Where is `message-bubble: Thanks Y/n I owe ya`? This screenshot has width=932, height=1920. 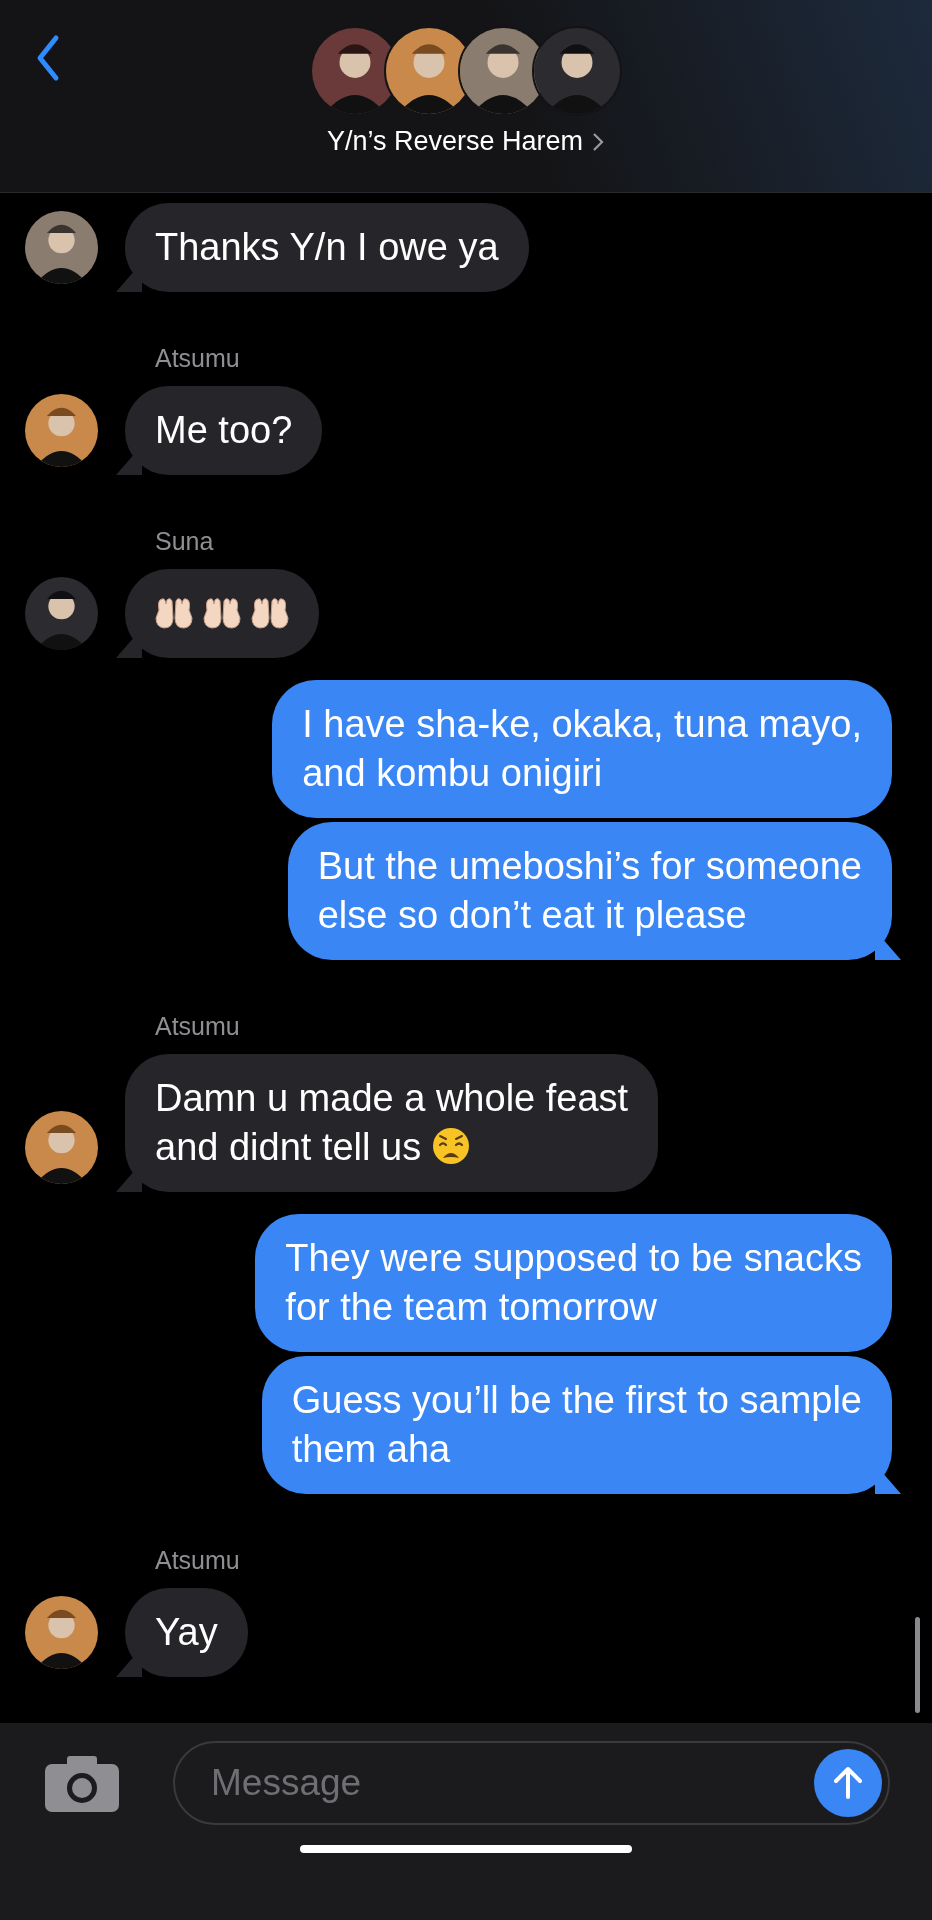
message-bubble: Thanks Y/n I owe ya is located at coordinates (327, 247).